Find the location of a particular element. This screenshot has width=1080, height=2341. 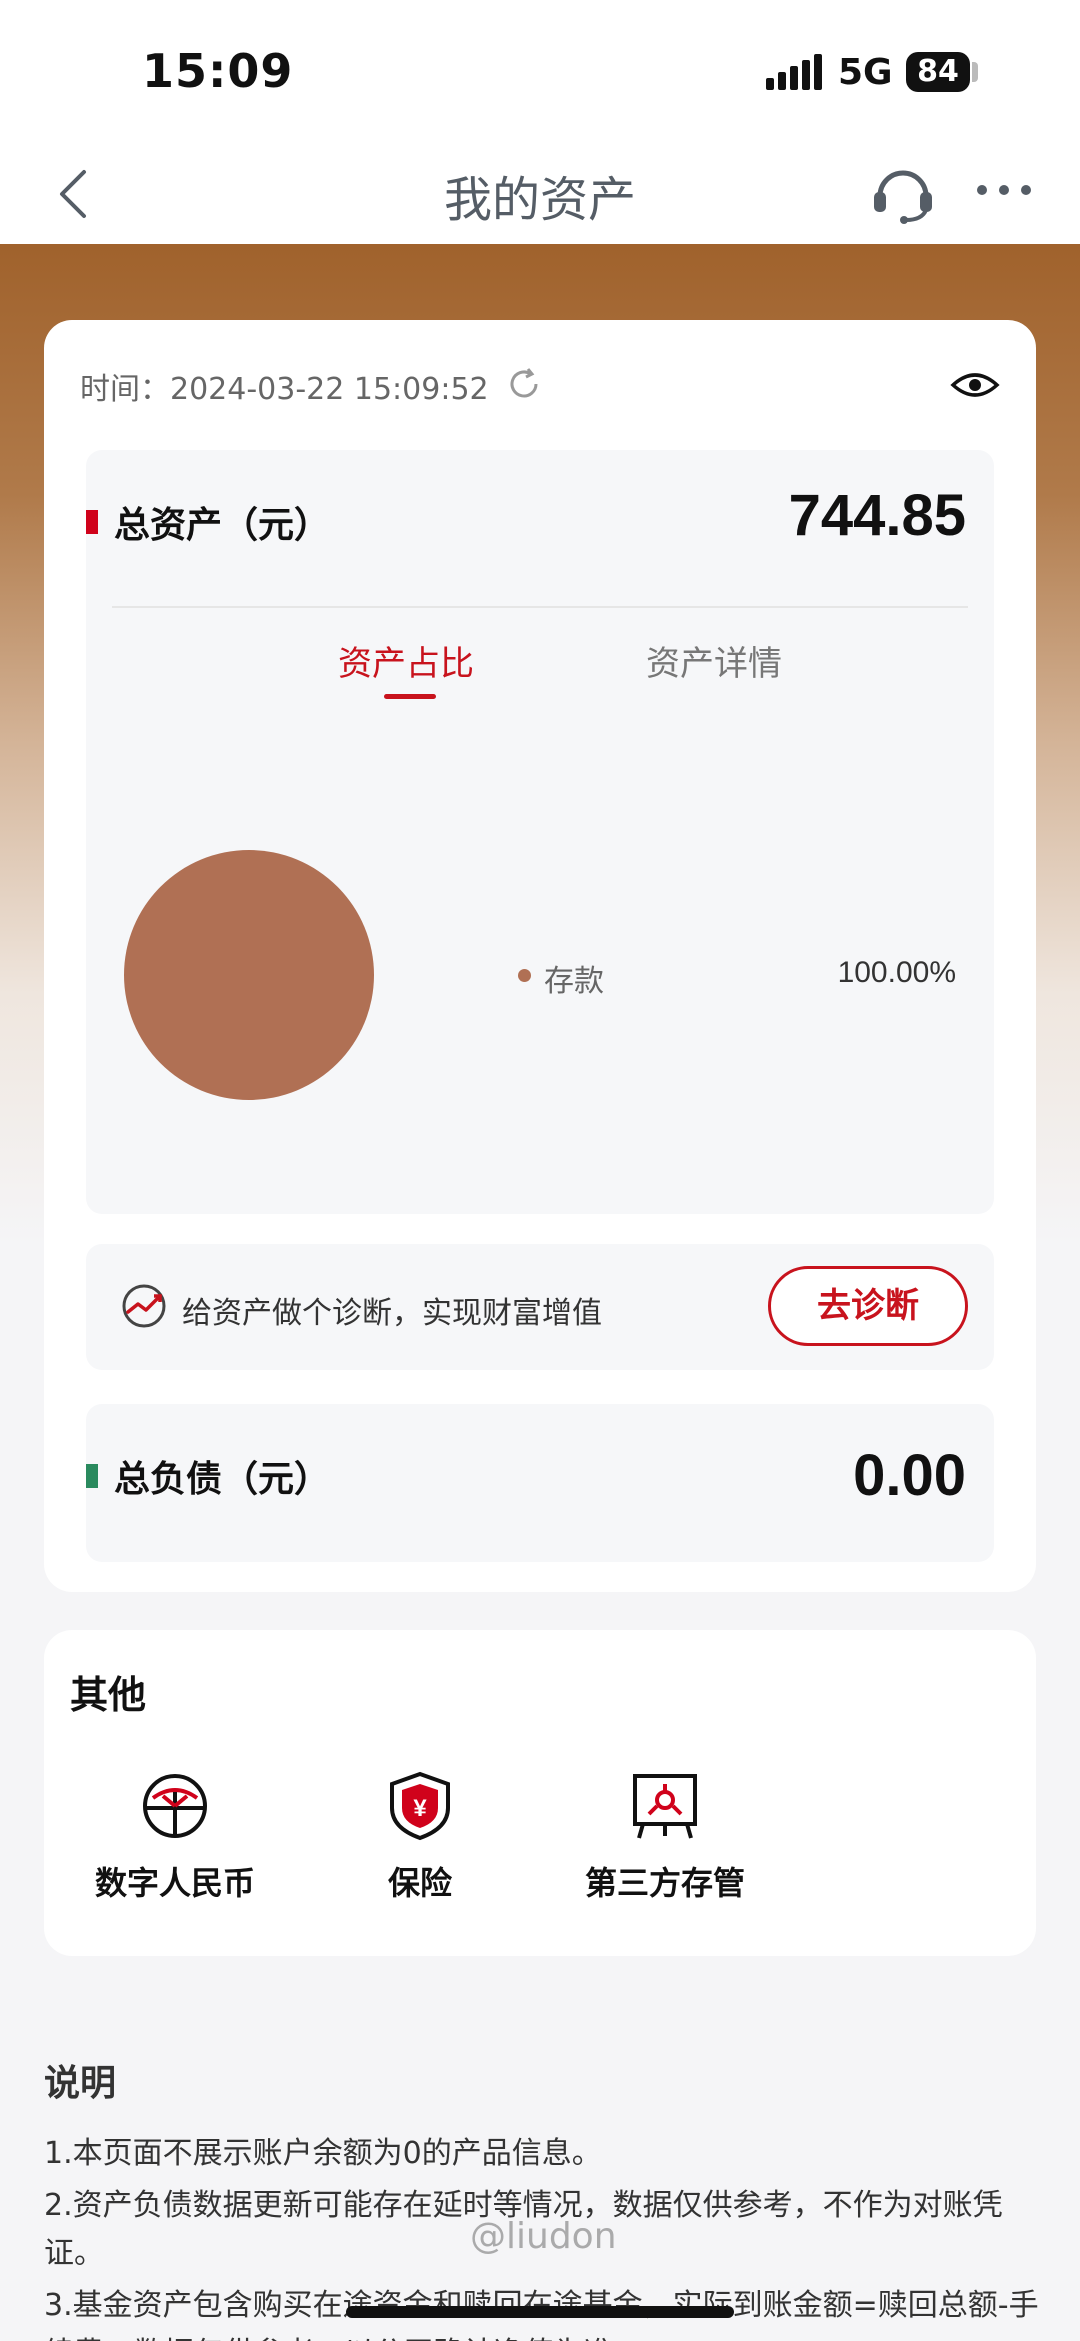

other-item-insurance: ¥ 保险 is located at coordinates (420, 1837).